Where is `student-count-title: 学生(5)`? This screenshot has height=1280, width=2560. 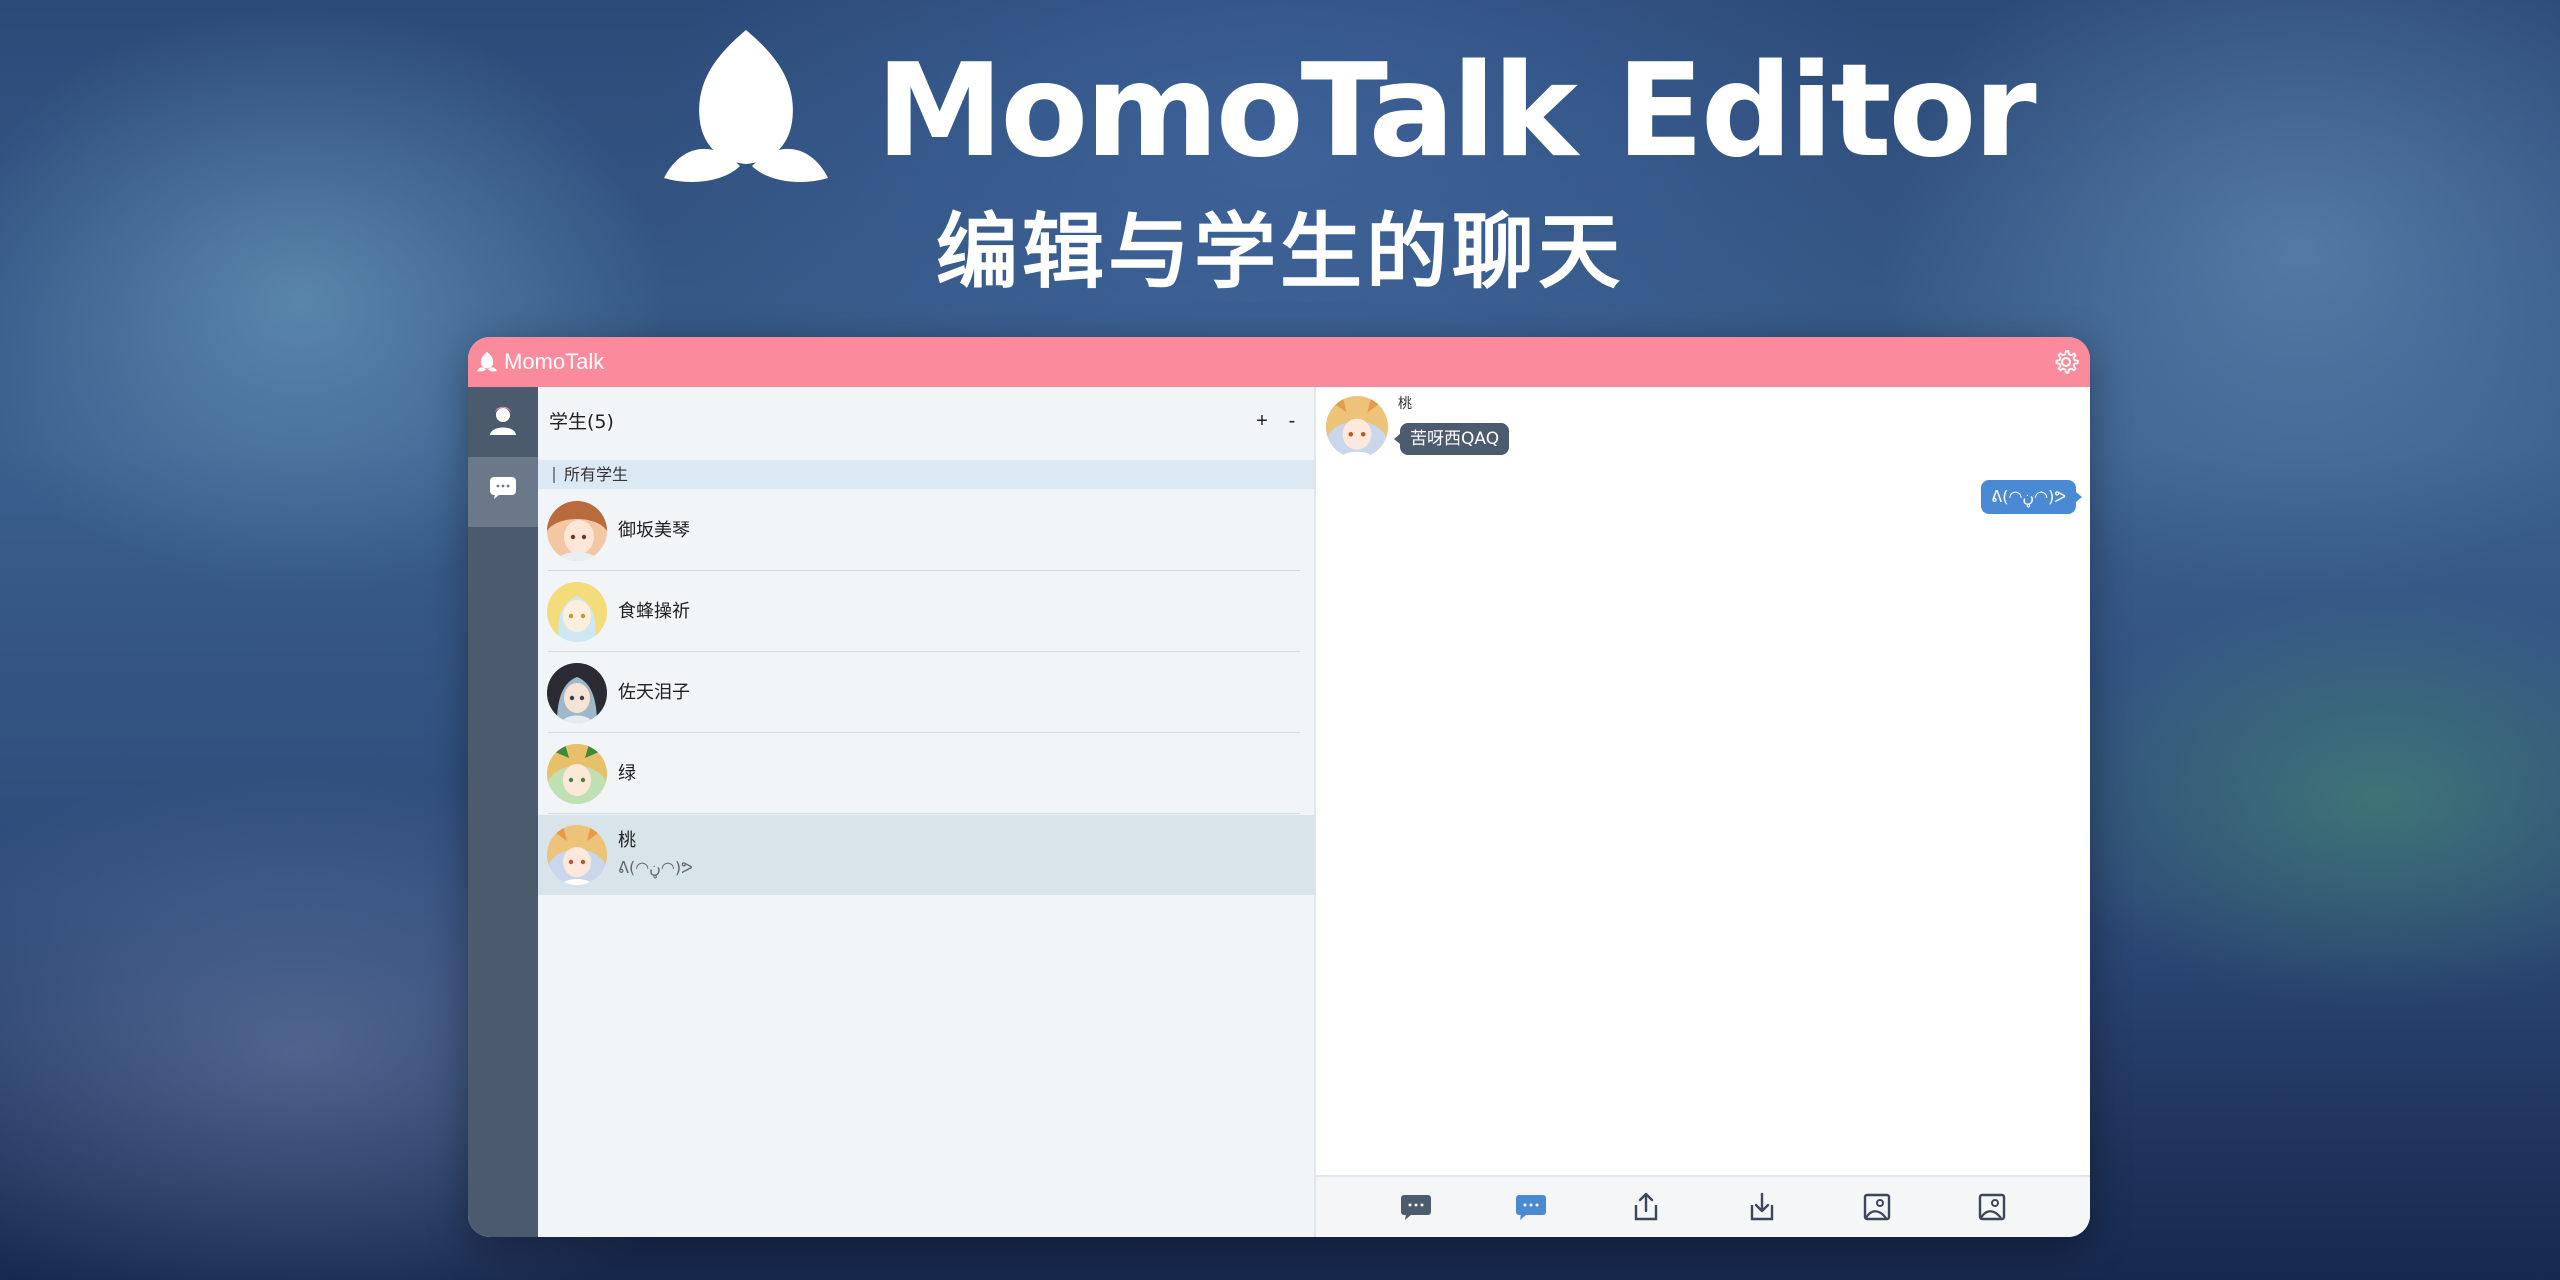 student-count-title: 学生(5) is located at coordinates (581, 422).